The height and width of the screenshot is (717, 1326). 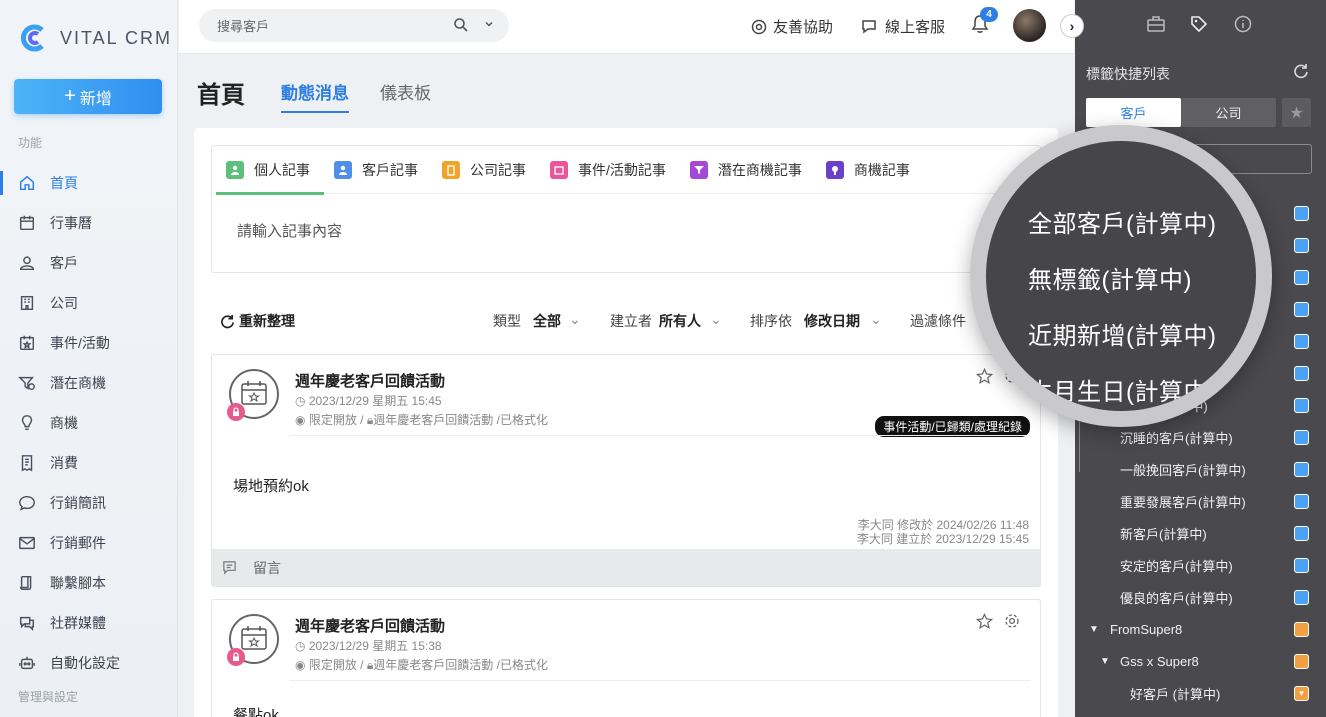 What do you see at coordinates (1133, 112) in the screenshot?
I see `segment-customer: 客戶` at bounding box center [1133, 112].